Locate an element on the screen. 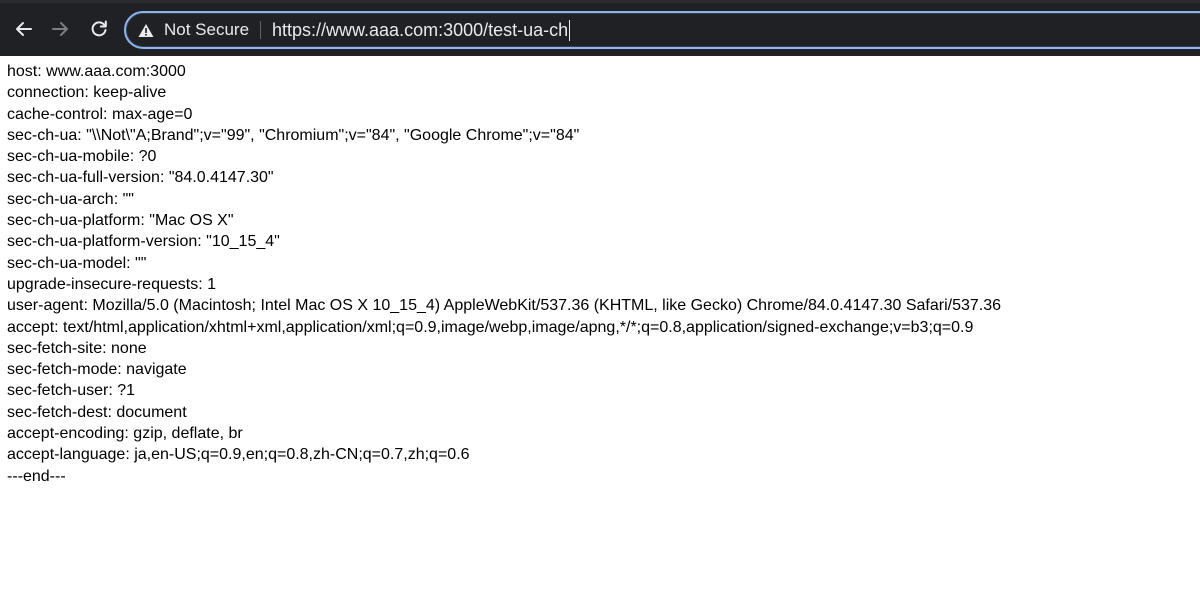 The height and width of the screenshot is (595, 1200). reload-icon is located at coordinates (99, 28).